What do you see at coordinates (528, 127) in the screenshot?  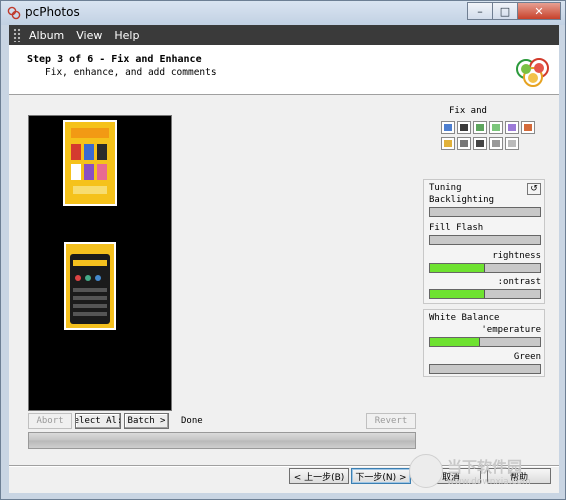 I see `resize-tool-icon` at bounding box center [528, 127].